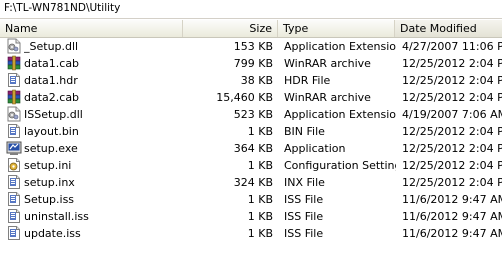 This screenshot has height=256, width=502. What do you see at coordinates (51, 148) in the screenshot?
I see `file-name: setup.exe` at bounding box center [51, 148].